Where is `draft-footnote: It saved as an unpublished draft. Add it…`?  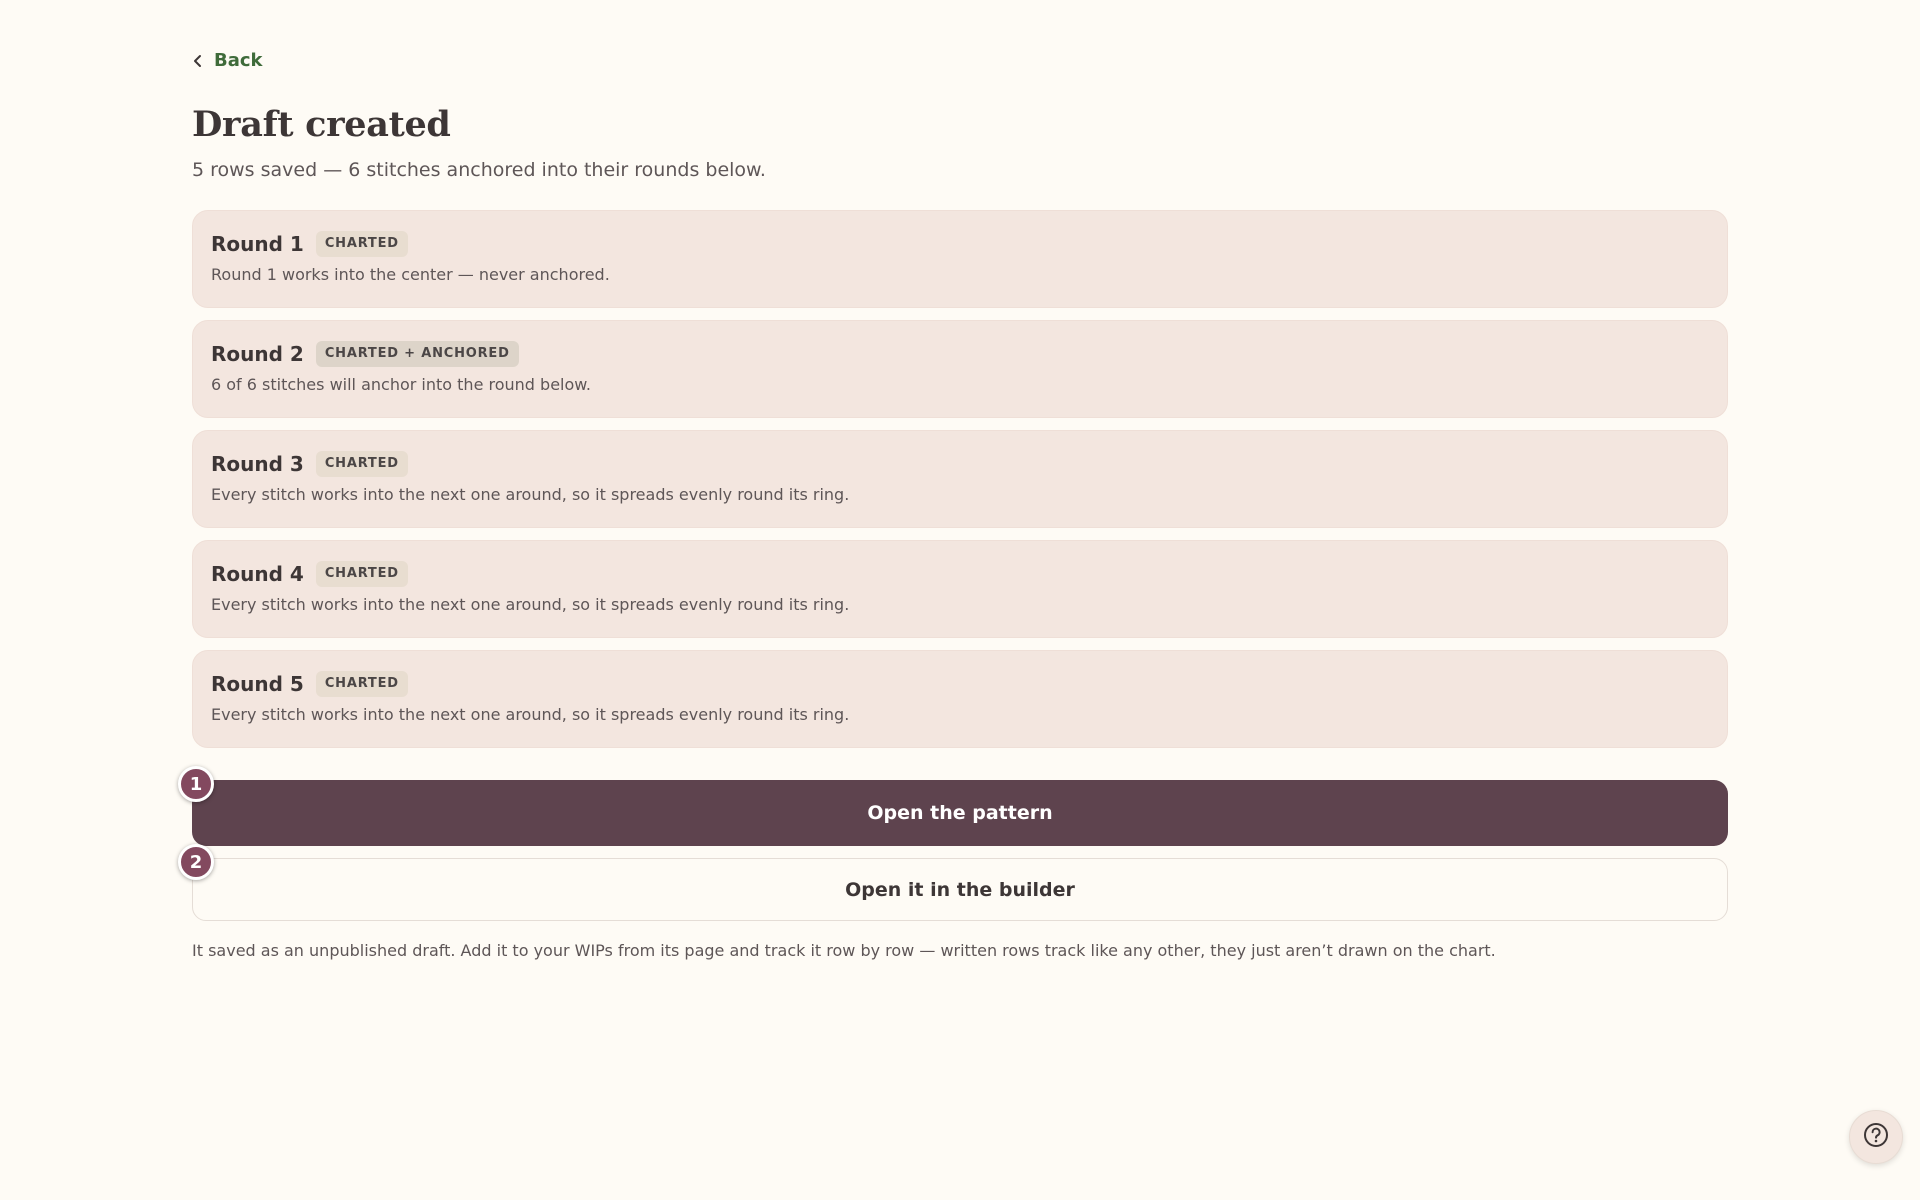
draft-footnote: It saved as an unpublished draft. Add it… is located at coordinates (844, 950).